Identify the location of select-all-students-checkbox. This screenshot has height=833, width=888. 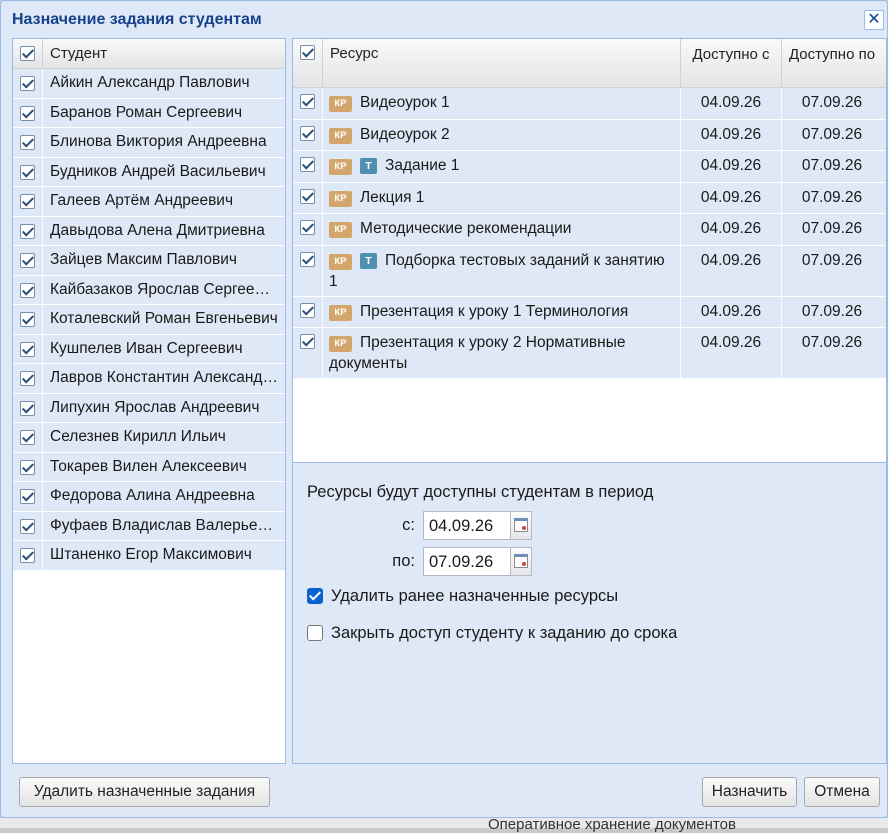
(27, 53).